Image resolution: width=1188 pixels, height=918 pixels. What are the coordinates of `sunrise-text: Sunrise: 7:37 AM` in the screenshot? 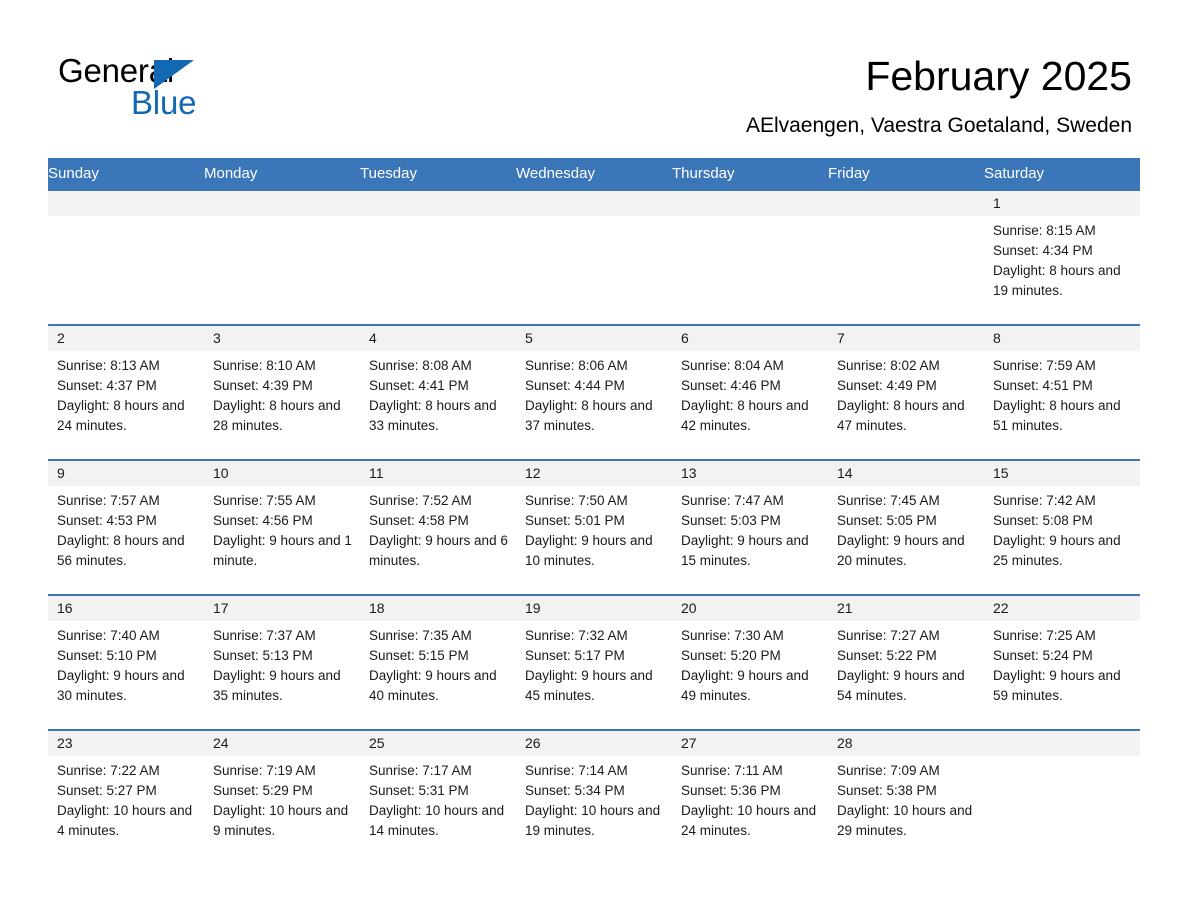 It's located at (264, 635).